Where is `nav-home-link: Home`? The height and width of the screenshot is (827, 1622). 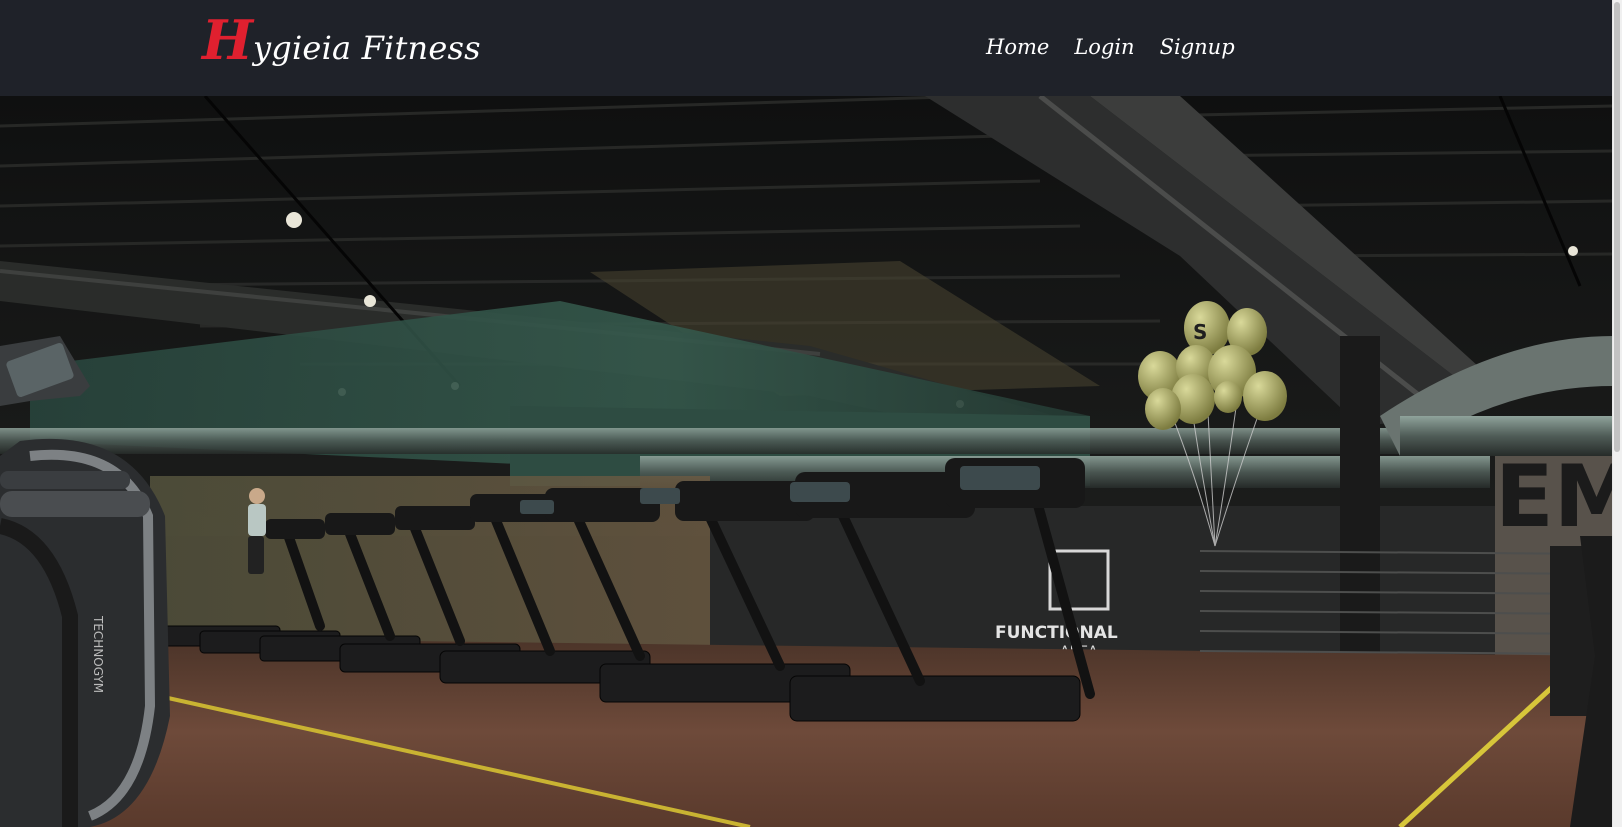
nav-home-link: Home is located at coordinates (1017, 47).